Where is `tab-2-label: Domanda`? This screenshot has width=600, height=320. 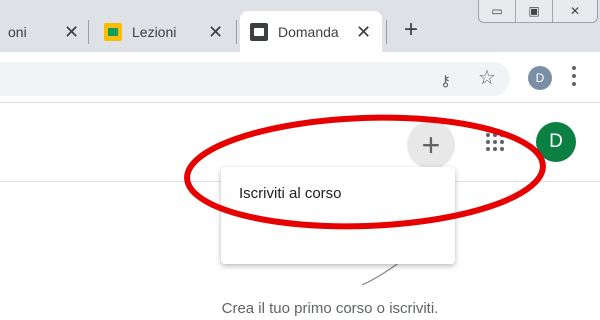
tab-2-label: Domanda is located at coordinates (308, 31).